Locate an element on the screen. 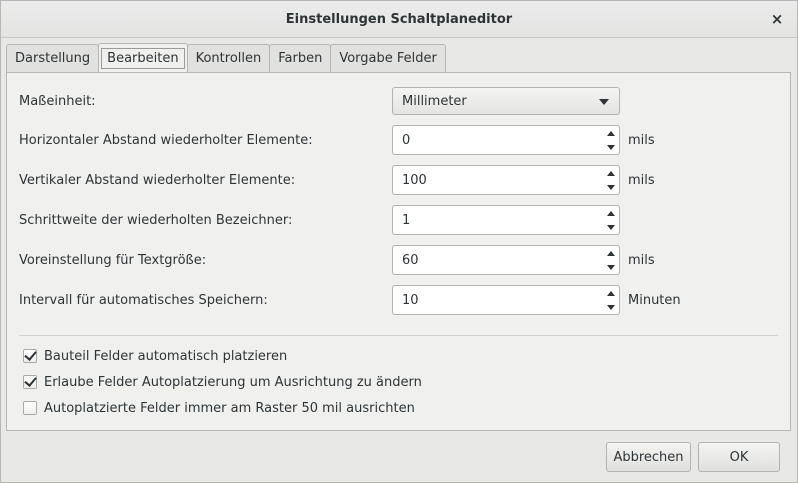 Image resolution: width=798 pixels, height=483 pixels. ok-button: OK is located at coordinates (739, 457).